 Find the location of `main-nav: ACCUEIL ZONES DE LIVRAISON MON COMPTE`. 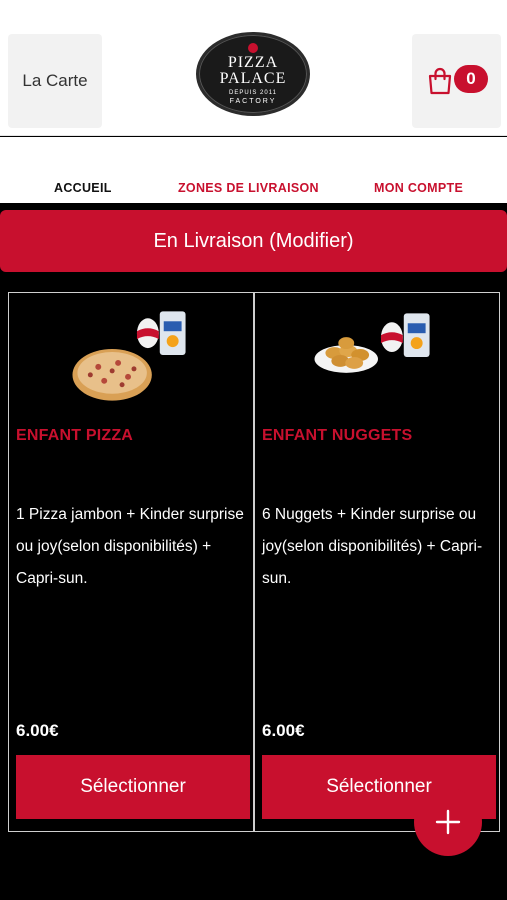

main-nav: ACCUEIL ZONES DE LIVRAISON MON COMPTE is located at coordinates (253, 170).